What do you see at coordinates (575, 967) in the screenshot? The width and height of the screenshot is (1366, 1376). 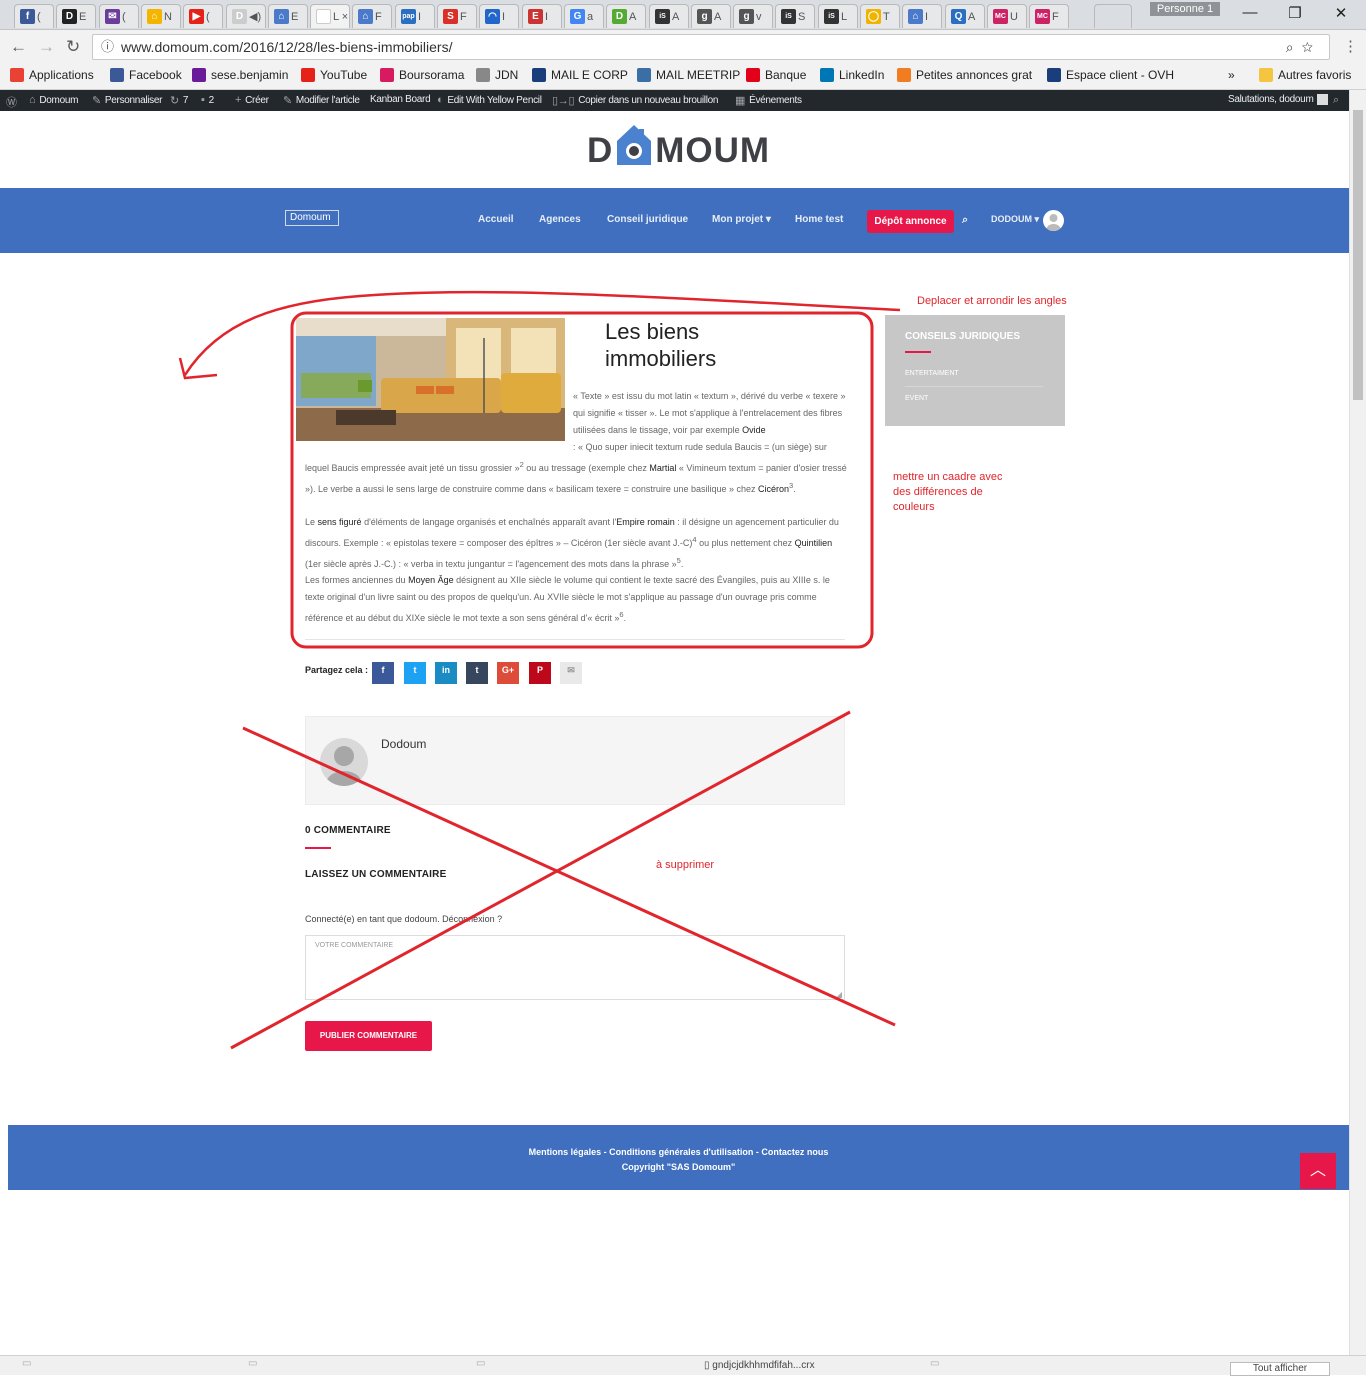 I see `comment-textarea: VOTRE COMMENTAIRE ◢` at bounding box center [575, 967].